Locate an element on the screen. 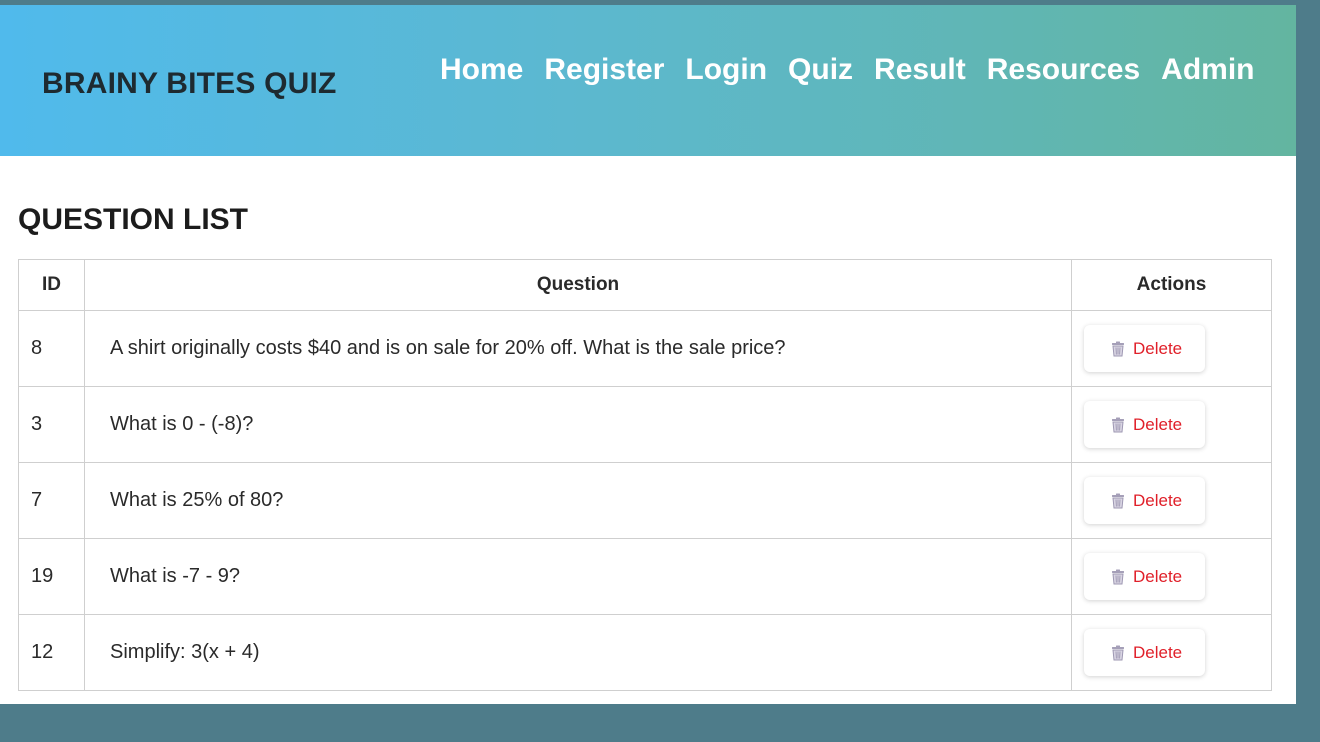 The width and height of the screenshot is (1320, 742). column-header-id: ID is located at coordinates (51, 285).